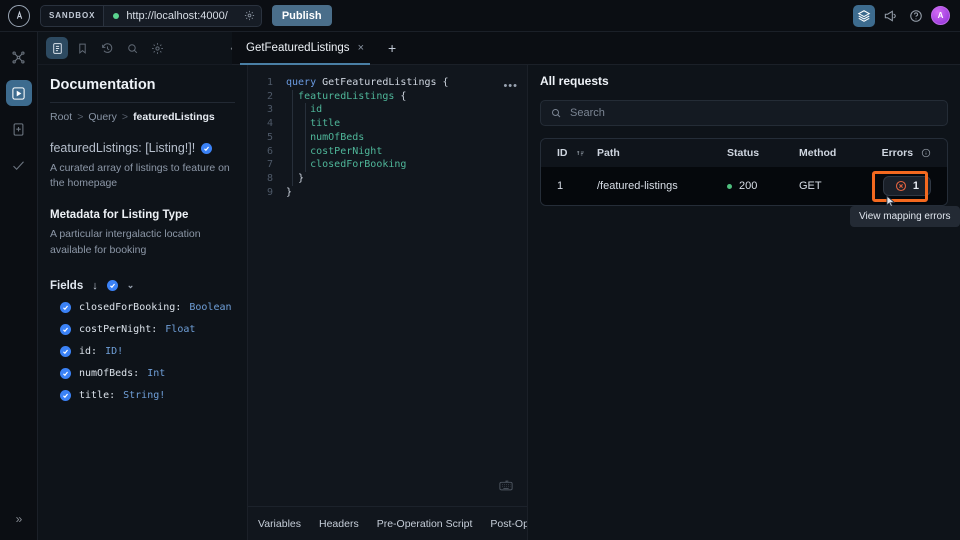 The image size is (960, 540). What do you see at coordinates (510, 86) in the screenshot?
I see `more-icon: •••` at bounding box center [510, 86].